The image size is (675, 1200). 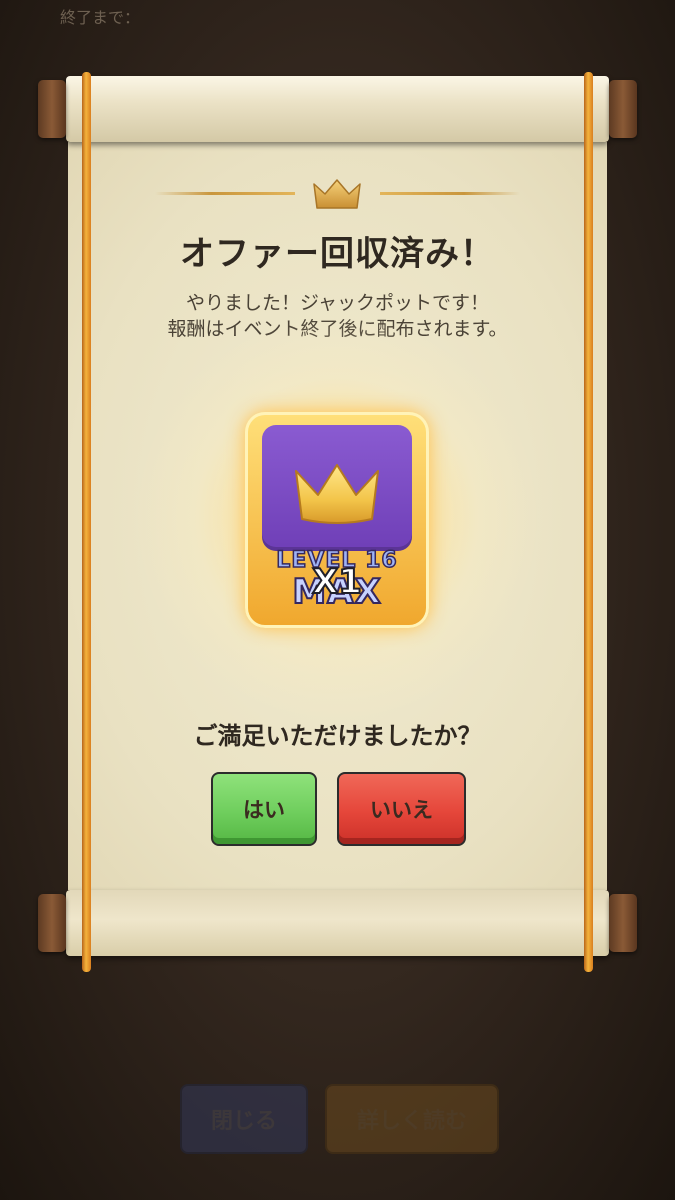 I want to click on reward-card-art, so click(x=337, y=488).